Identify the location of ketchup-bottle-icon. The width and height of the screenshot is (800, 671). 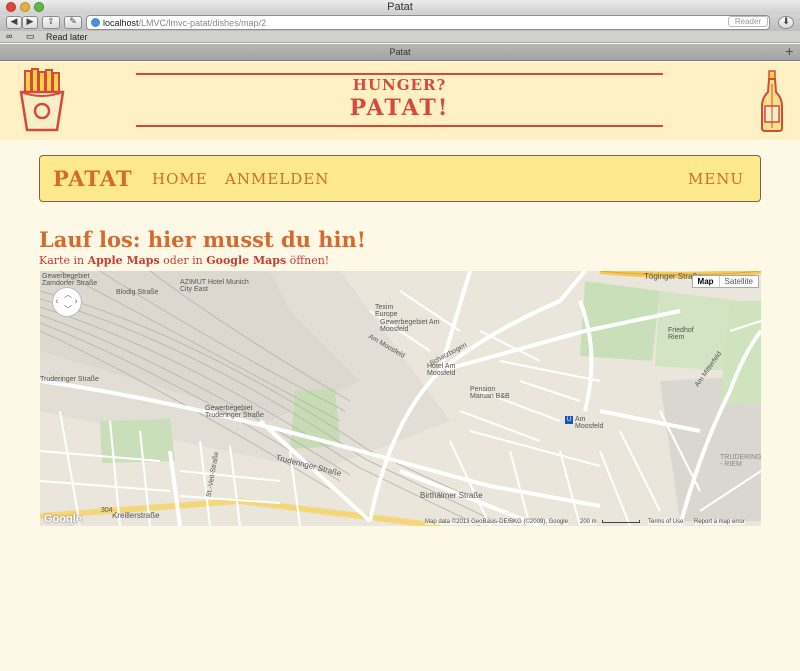
(772, 101).